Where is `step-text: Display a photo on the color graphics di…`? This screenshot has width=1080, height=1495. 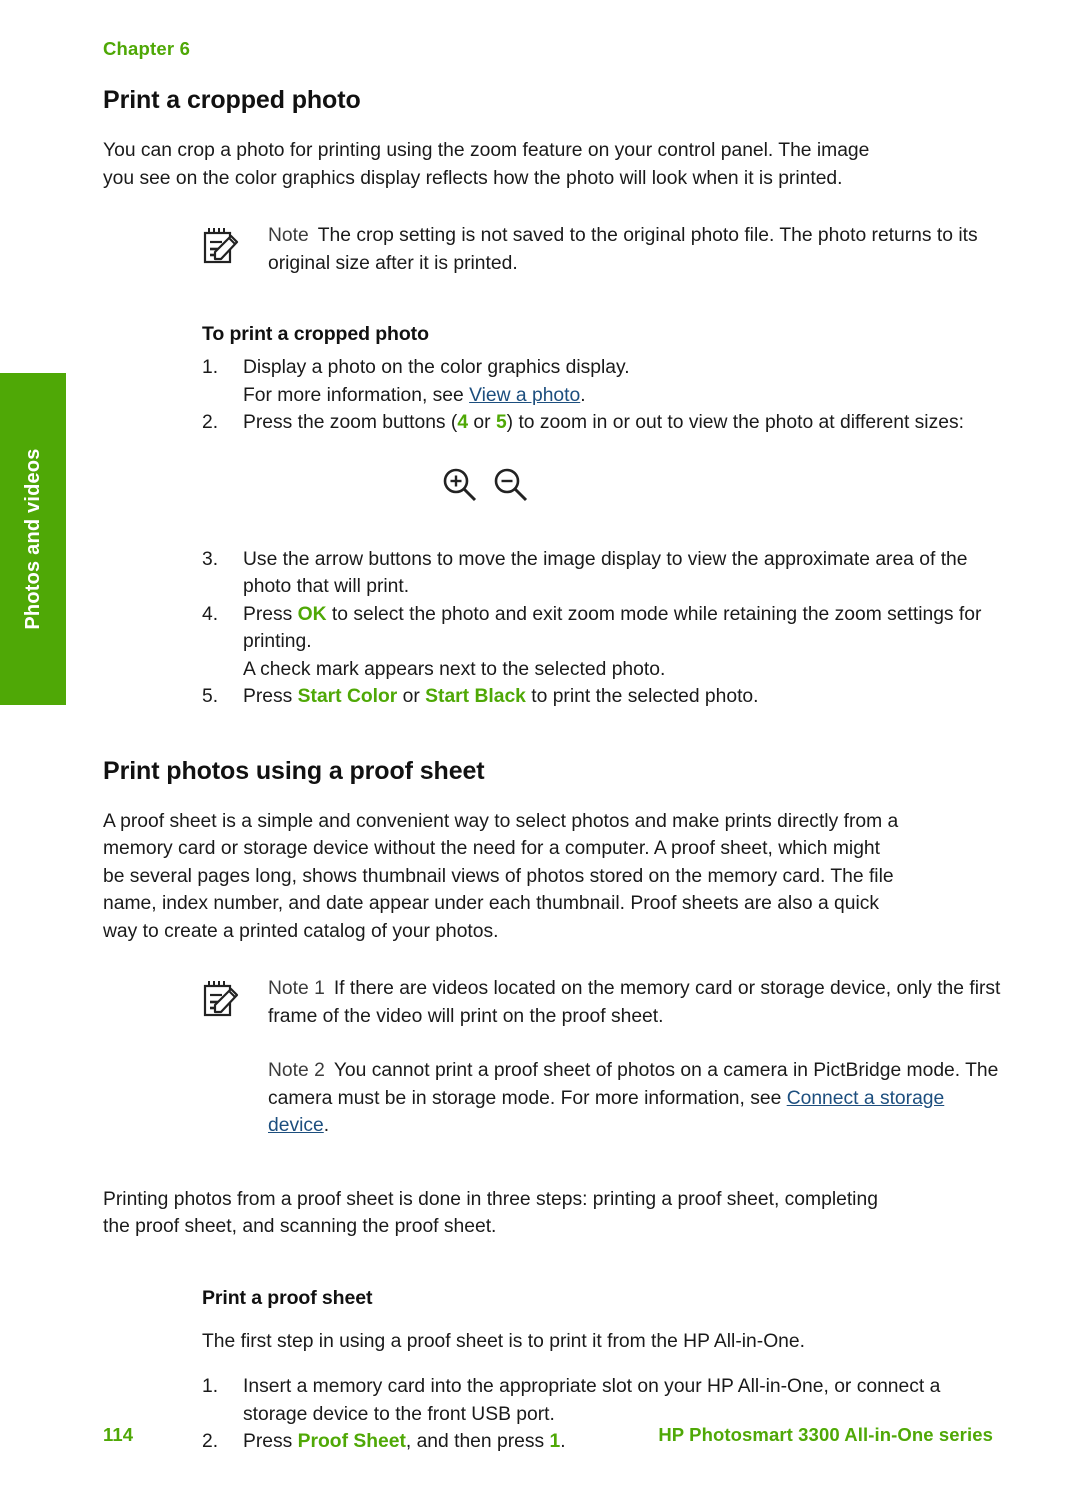
step-text: Display a photo on the color graphics di… is located at coordinates (436, 367).